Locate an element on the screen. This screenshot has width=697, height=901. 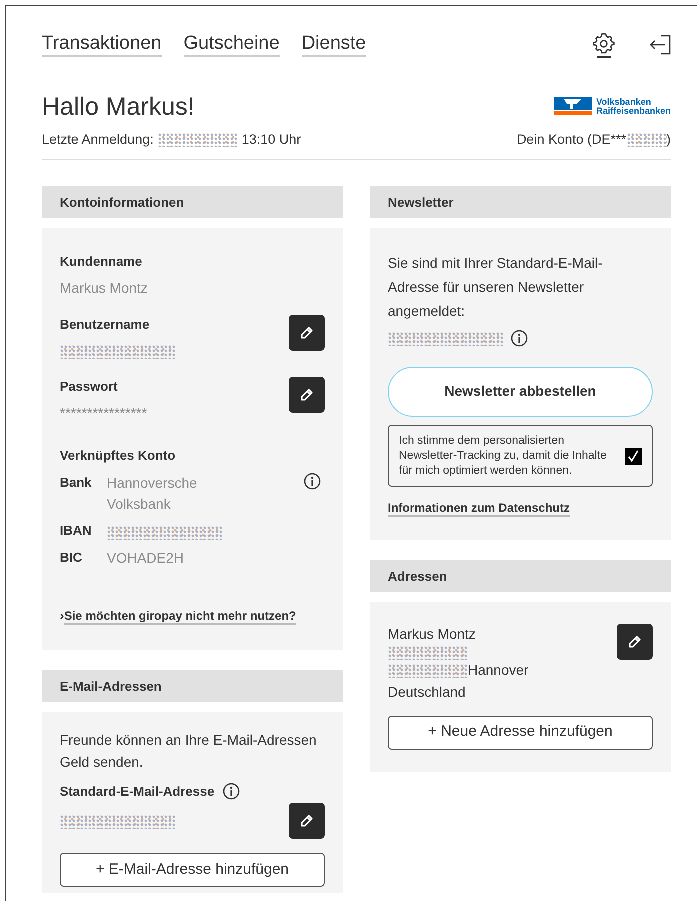
privacy-link: Informationen zum Datenschutz is located at coordinates (479, 509).